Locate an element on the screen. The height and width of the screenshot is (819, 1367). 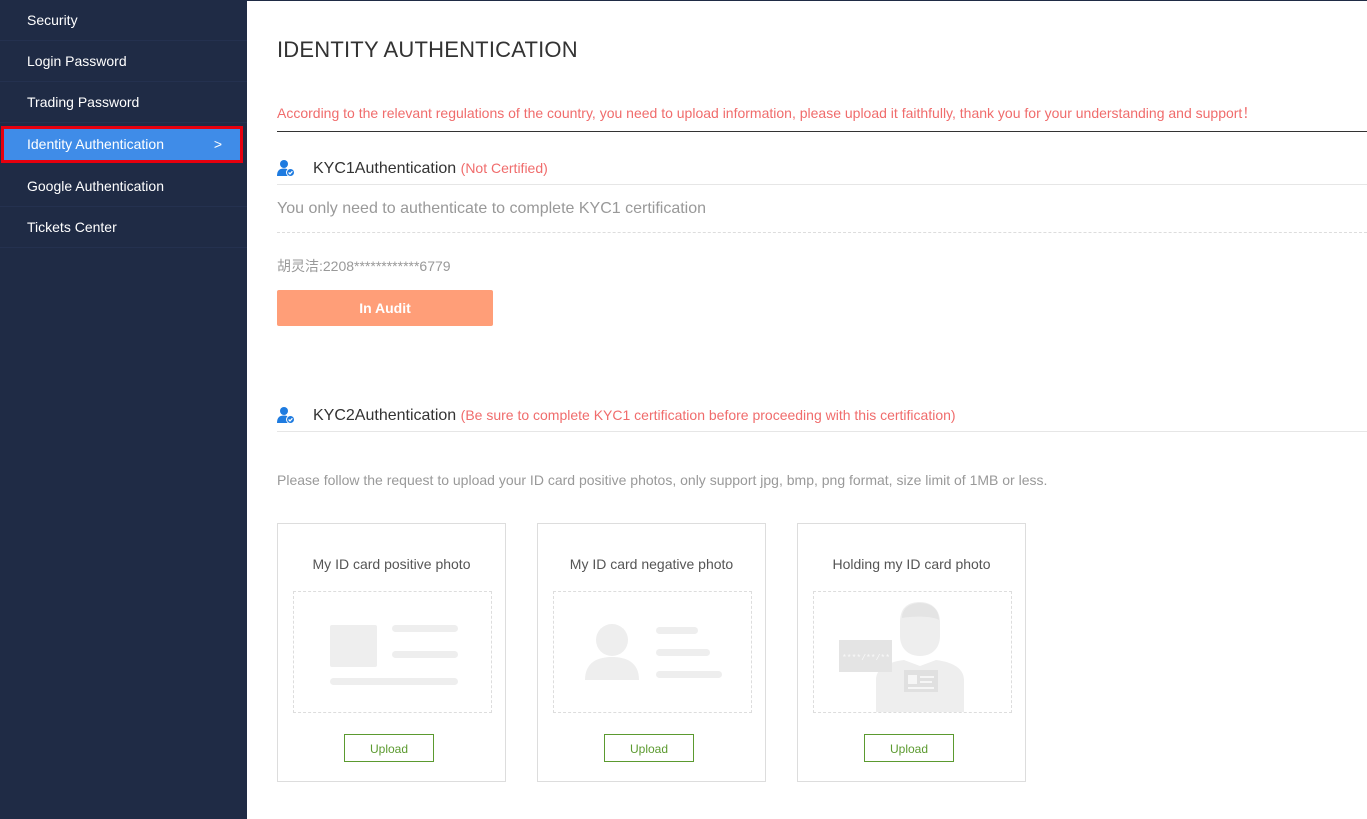
sidebar-item-label: Trading Password is located at coordinates (83, 102).